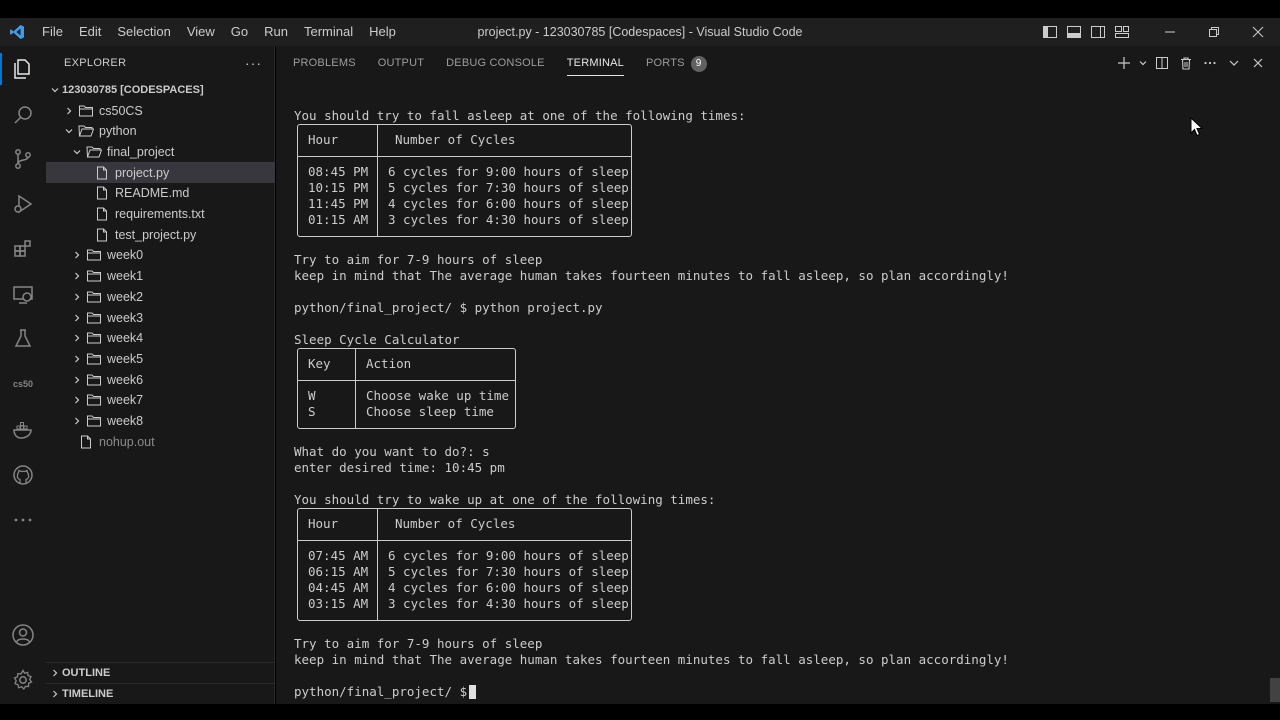 This screenshot has height=720, width=1280. Describe the element at coordinates (382, 32) in the screenshot. I see `menu-help: Help` at that location.